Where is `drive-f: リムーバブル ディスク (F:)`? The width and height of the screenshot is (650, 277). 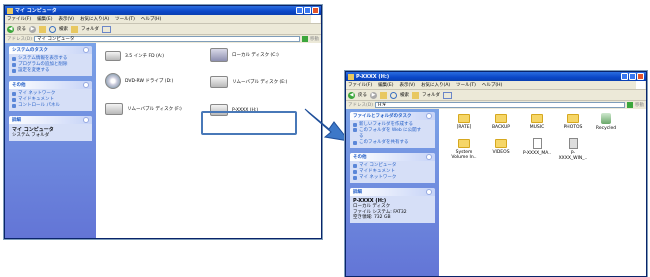
drive-f: リムーバブル ディスク (F:) is located at coordinates (143, 109).